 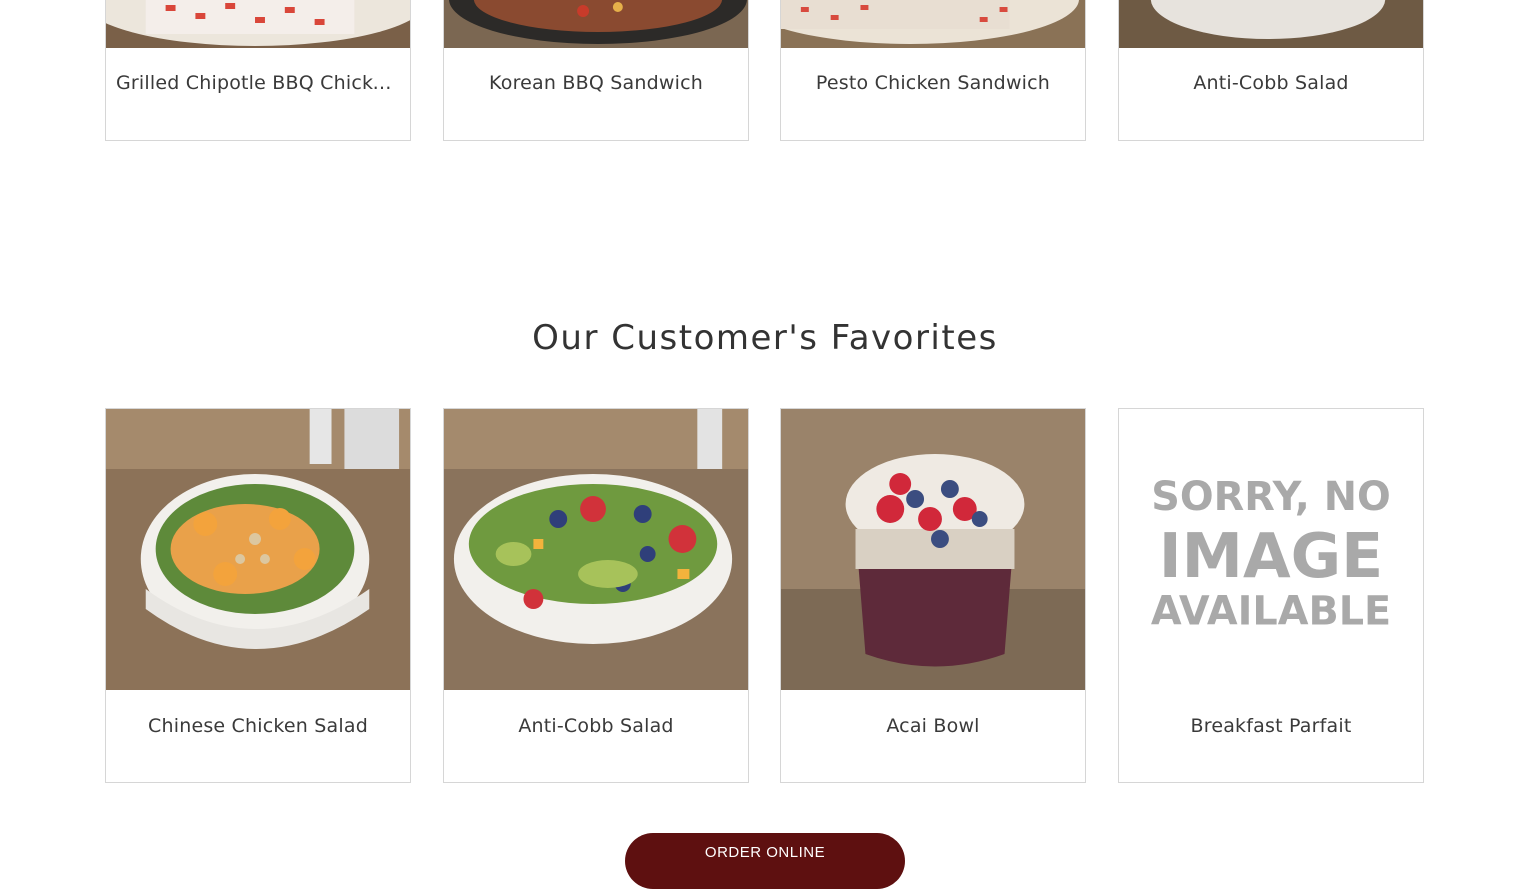 I want to click on menu-card: Korean BBQ Sandwich, so click(x=596, y=70).